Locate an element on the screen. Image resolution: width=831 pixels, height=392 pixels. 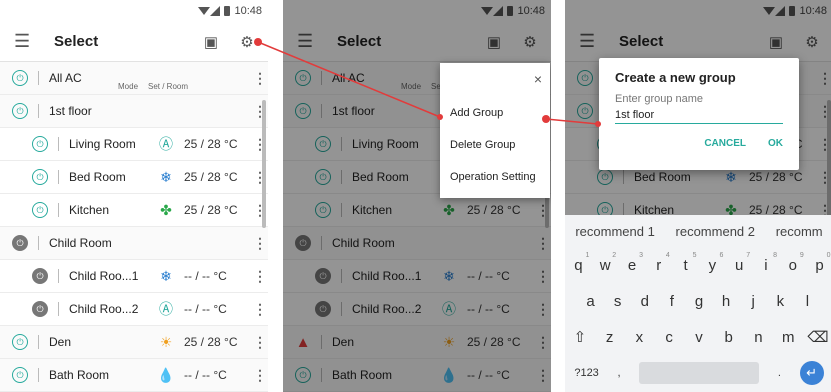
space-key is located at coordinates (699, 373).